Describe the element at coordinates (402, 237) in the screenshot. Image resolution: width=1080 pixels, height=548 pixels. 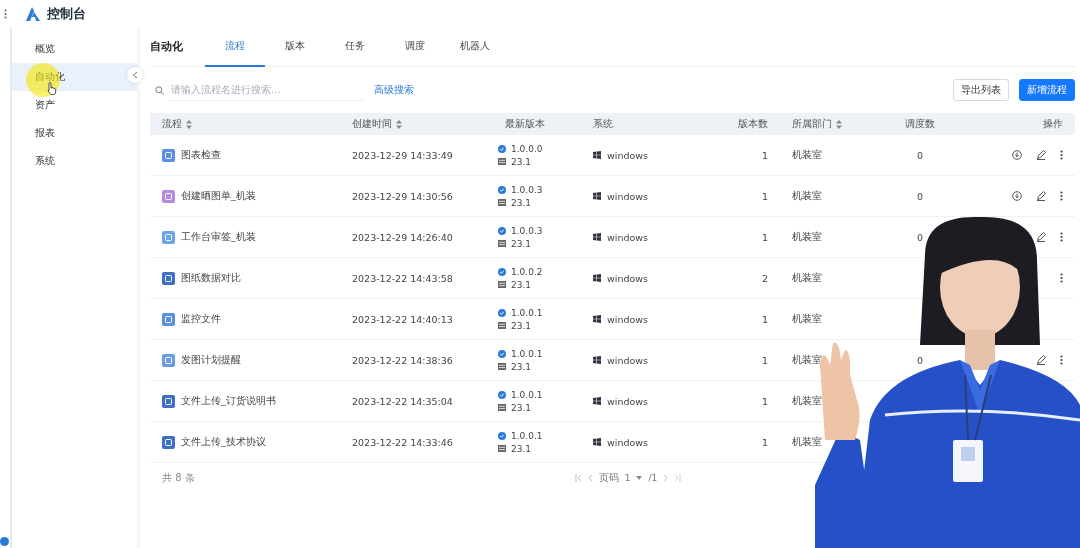
I see `created-time: 2023-12-29 14:26:40` at that location.